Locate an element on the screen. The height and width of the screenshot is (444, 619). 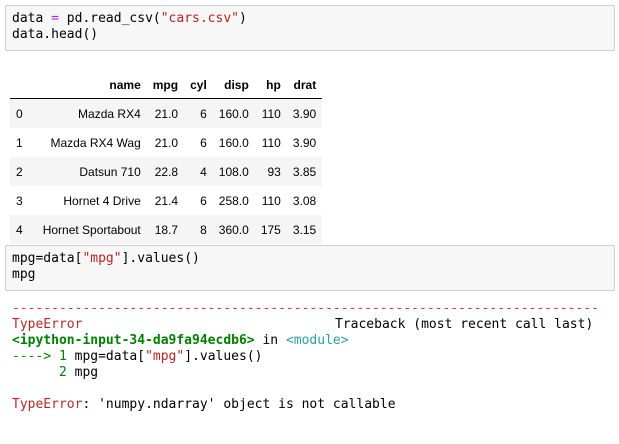
table-cell: 258.0 is located at coordinates (233, 200).